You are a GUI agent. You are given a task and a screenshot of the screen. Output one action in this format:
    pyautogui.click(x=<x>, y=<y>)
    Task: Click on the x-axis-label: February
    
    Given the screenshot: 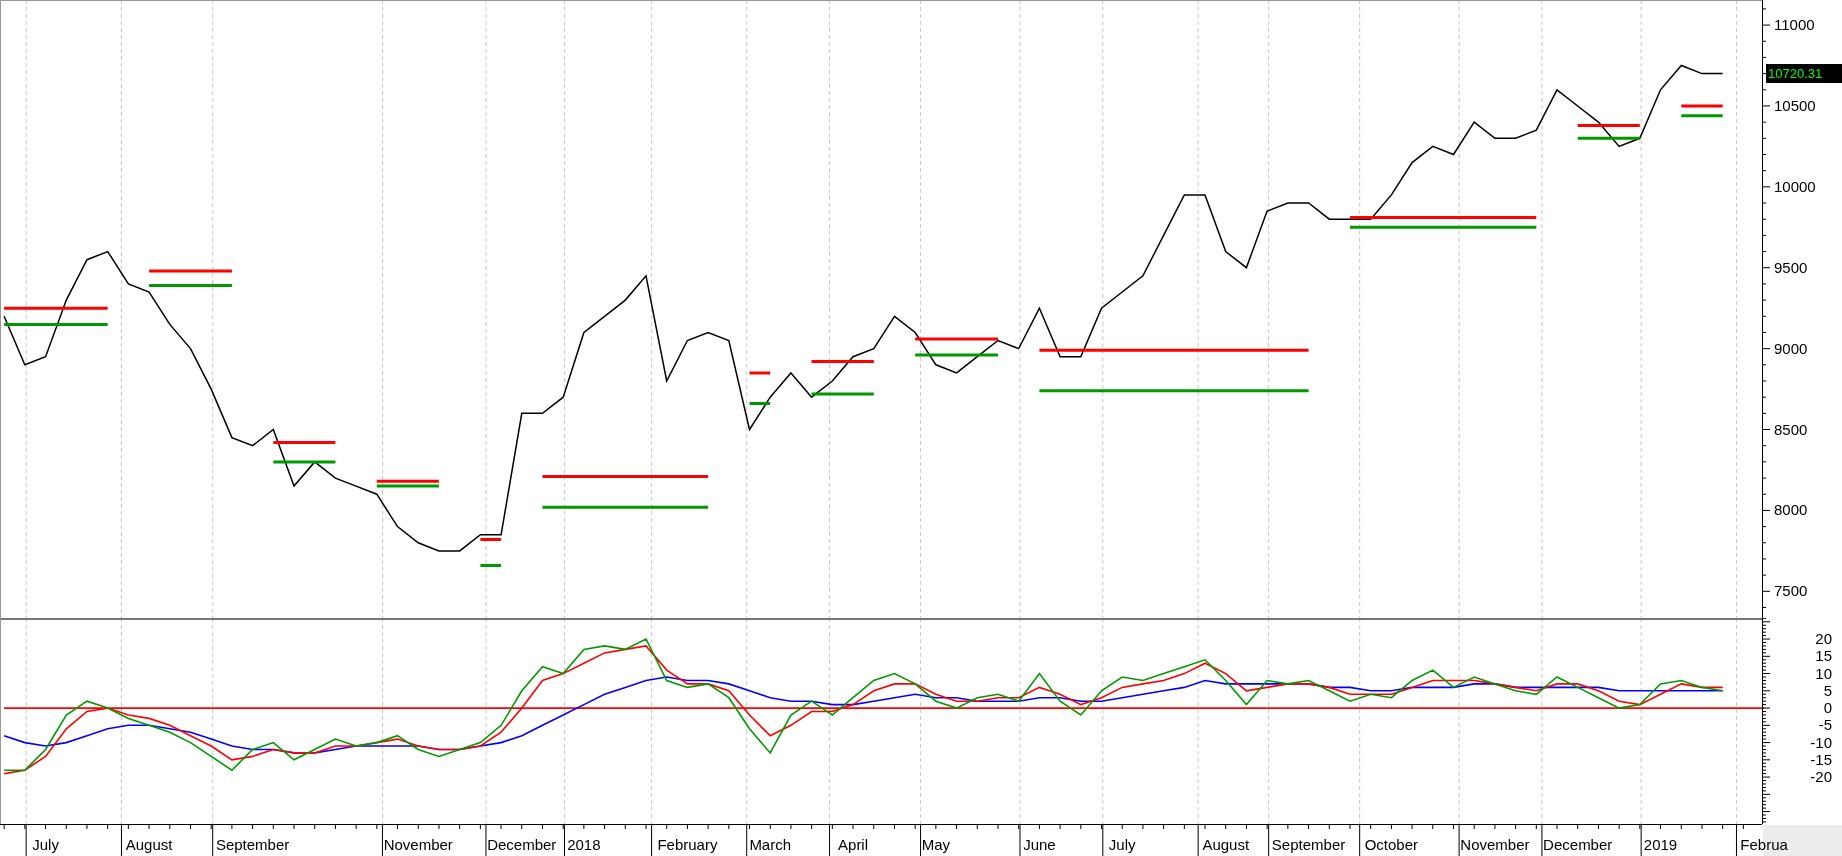 What is the action you would take?
    pyautogui.click(x=687, y=844)
    